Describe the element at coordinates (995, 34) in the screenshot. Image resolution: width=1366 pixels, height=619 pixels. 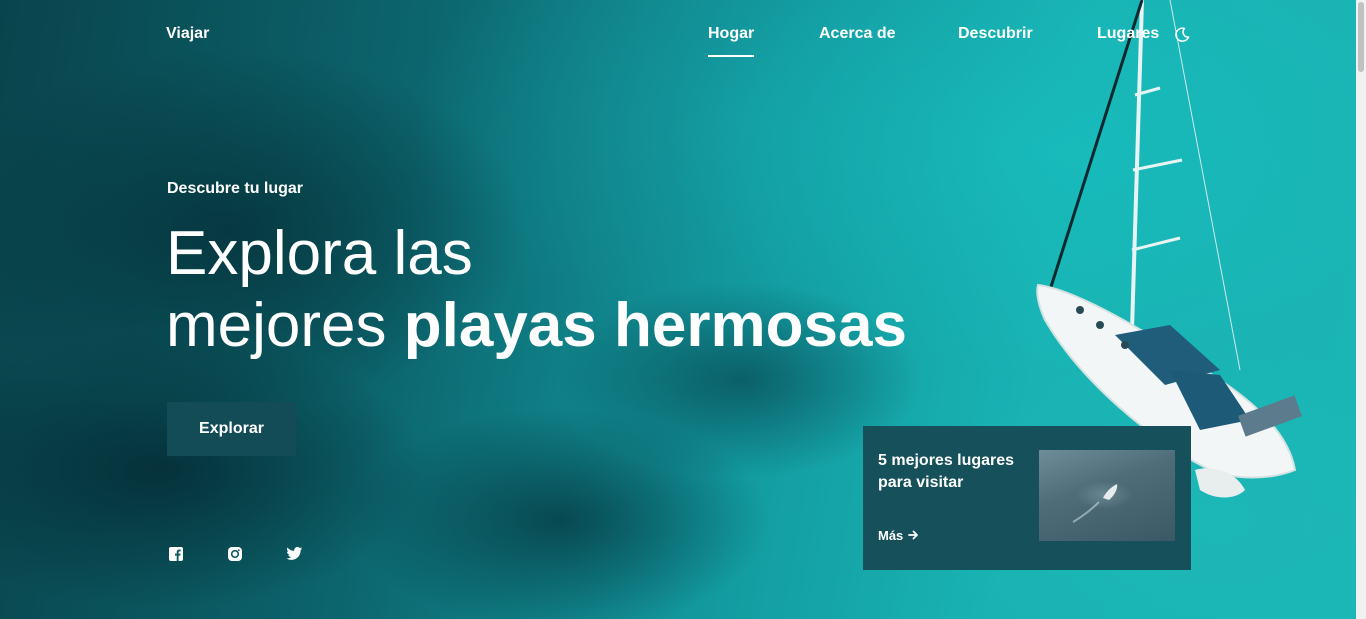
I see `nav-descubrir: Descubrir` at that location.